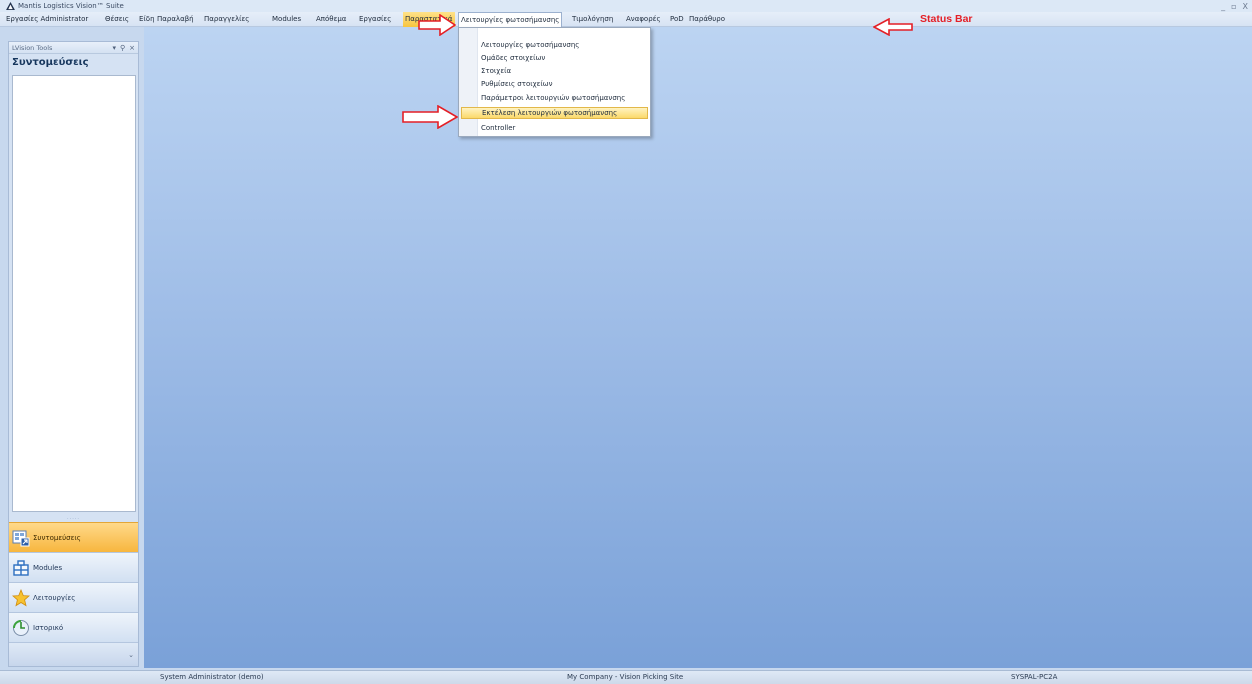 The image size is (1252, 684). Describe the element at coordinates (554, 113) in the screenshot. I see `dropdown-item-execute-functions: Εκτέλεση λειτουργιών φωτοσήμανσης` at that location.